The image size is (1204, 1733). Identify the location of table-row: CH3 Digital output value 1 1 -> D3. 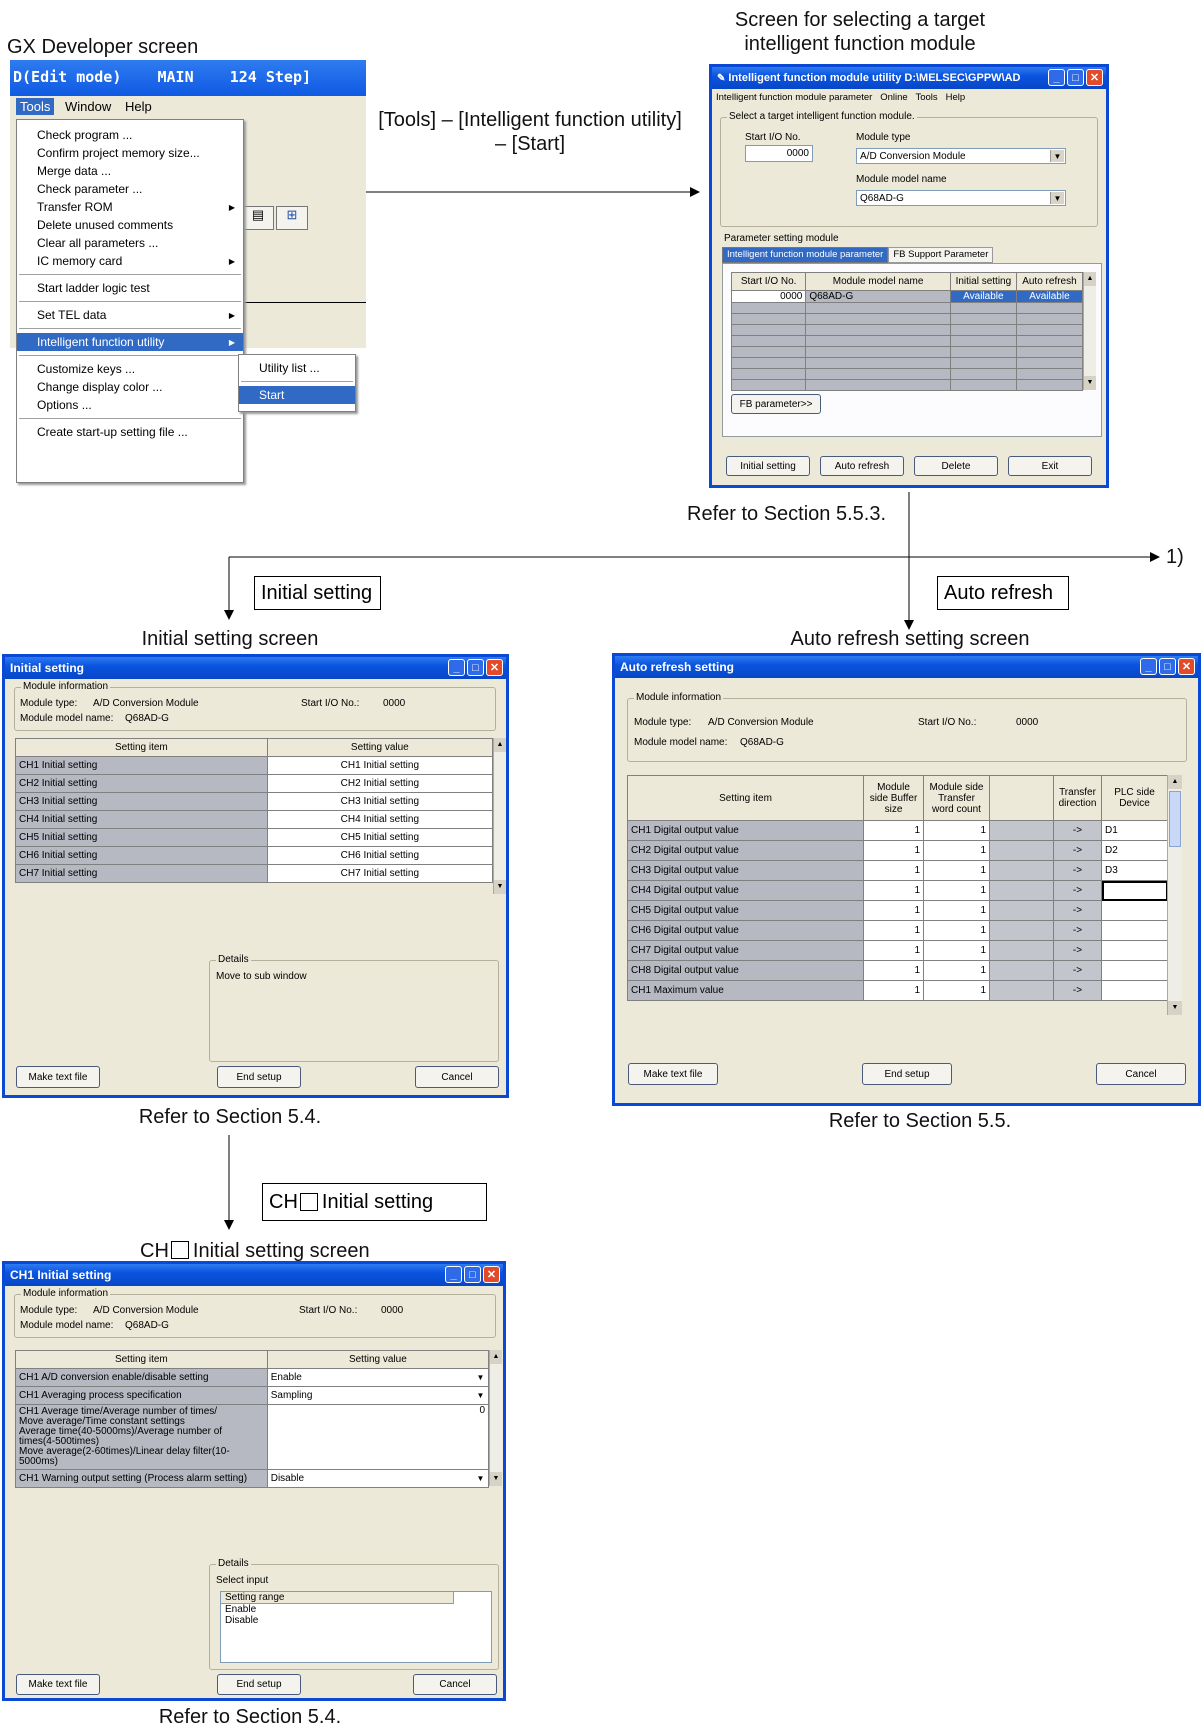
(897, 870).